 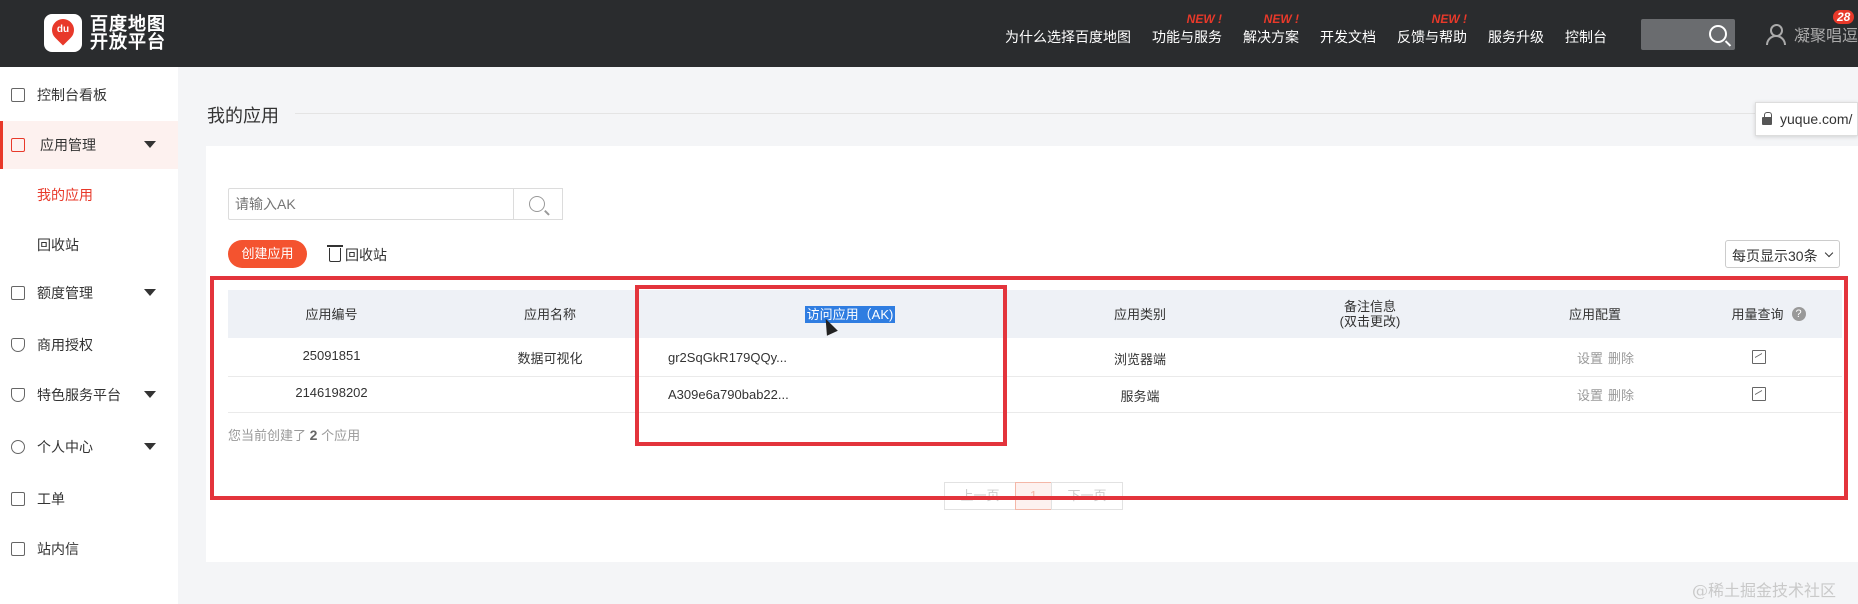 What do you see at coordinates (89, 95) in the screenshot?
I see `sidebar-item-dashboard: 控制台看板` at bounding box center [89, 95].